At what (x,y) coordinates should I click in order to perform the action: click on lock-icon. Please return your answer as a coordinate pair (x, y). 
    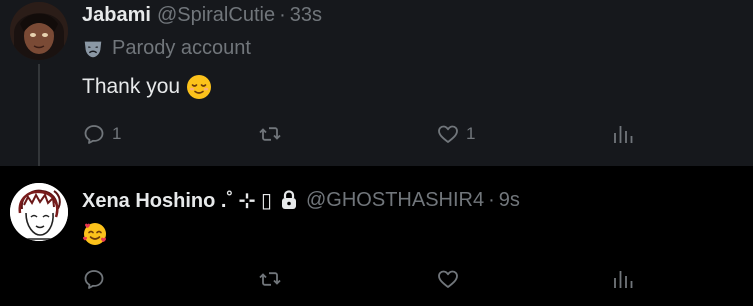
    Looking at the image, I should click on (289, 199).